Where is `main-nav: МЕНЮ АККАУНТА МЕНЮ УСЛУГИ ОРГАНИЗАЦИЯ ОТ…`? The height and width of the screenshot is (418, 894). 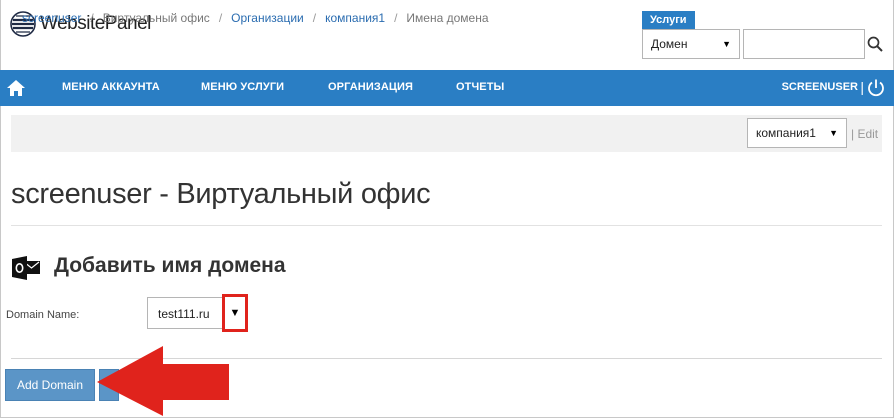 main-nav: МЕНЮ АККАУНТА МЕНЮ УСЛУГИ ОРГАНИЗАЦИЯ ОТ… is located at coordinates (447, 88).